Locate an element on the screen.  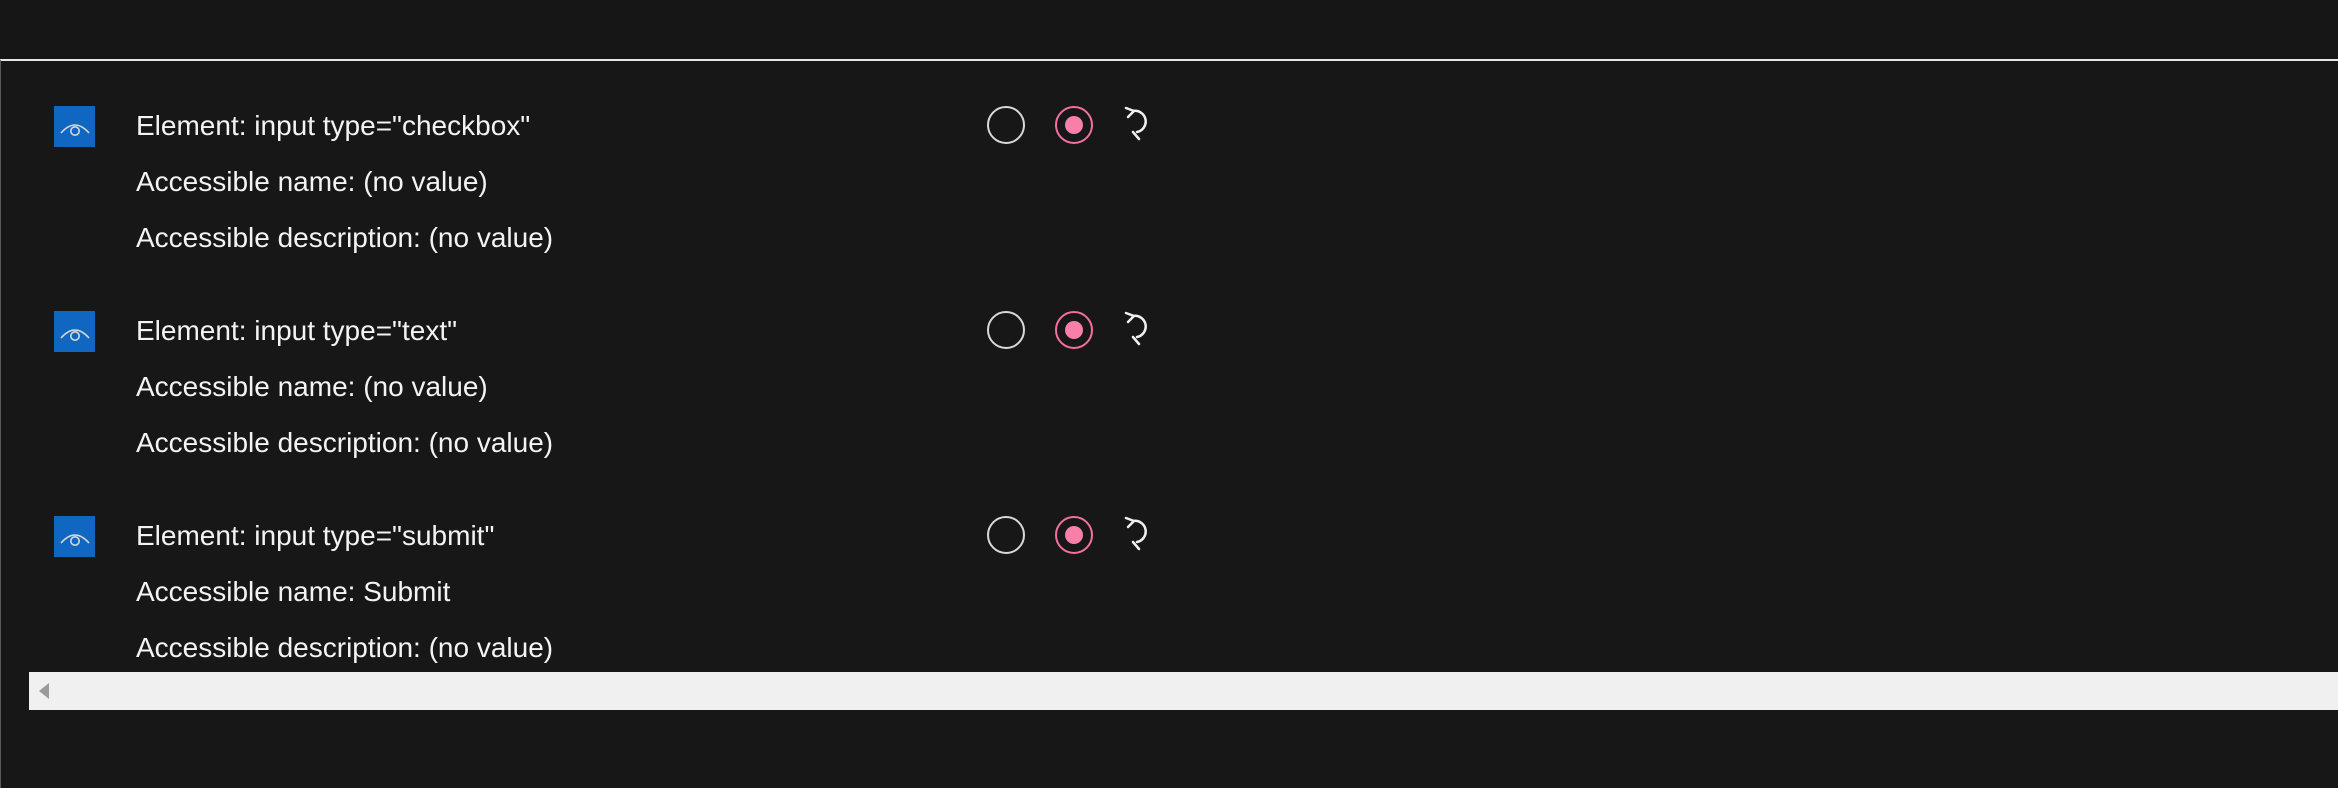
element-type-label: Element: input type="checkbox" is located at coordinates (333, 125).